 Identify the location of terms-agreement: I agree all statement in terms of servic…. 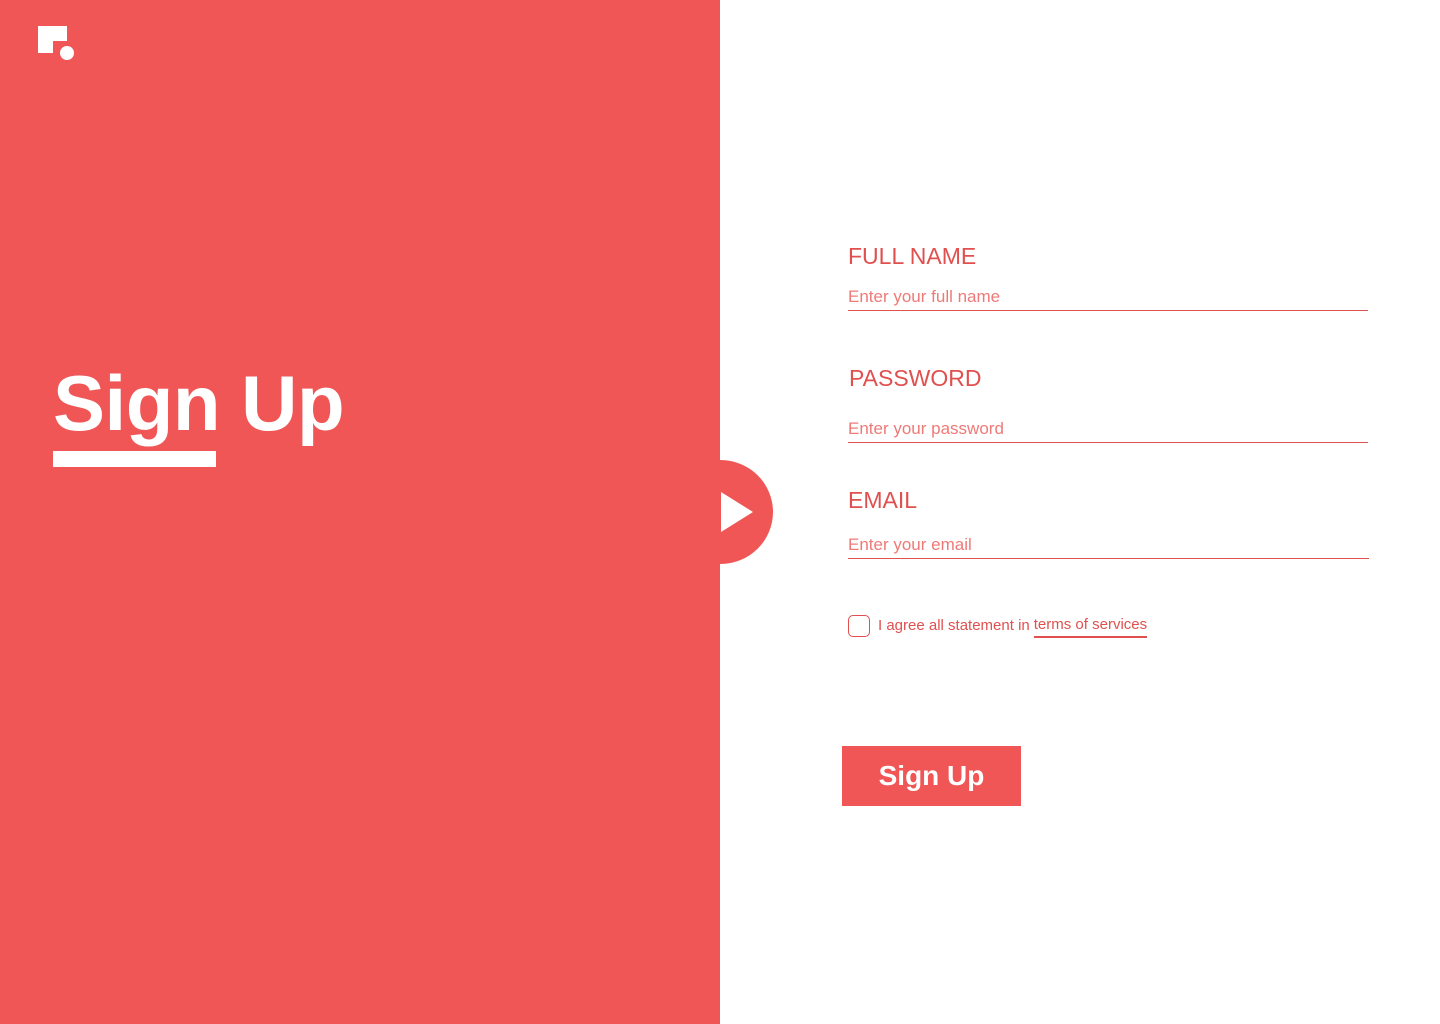
(998, 626).